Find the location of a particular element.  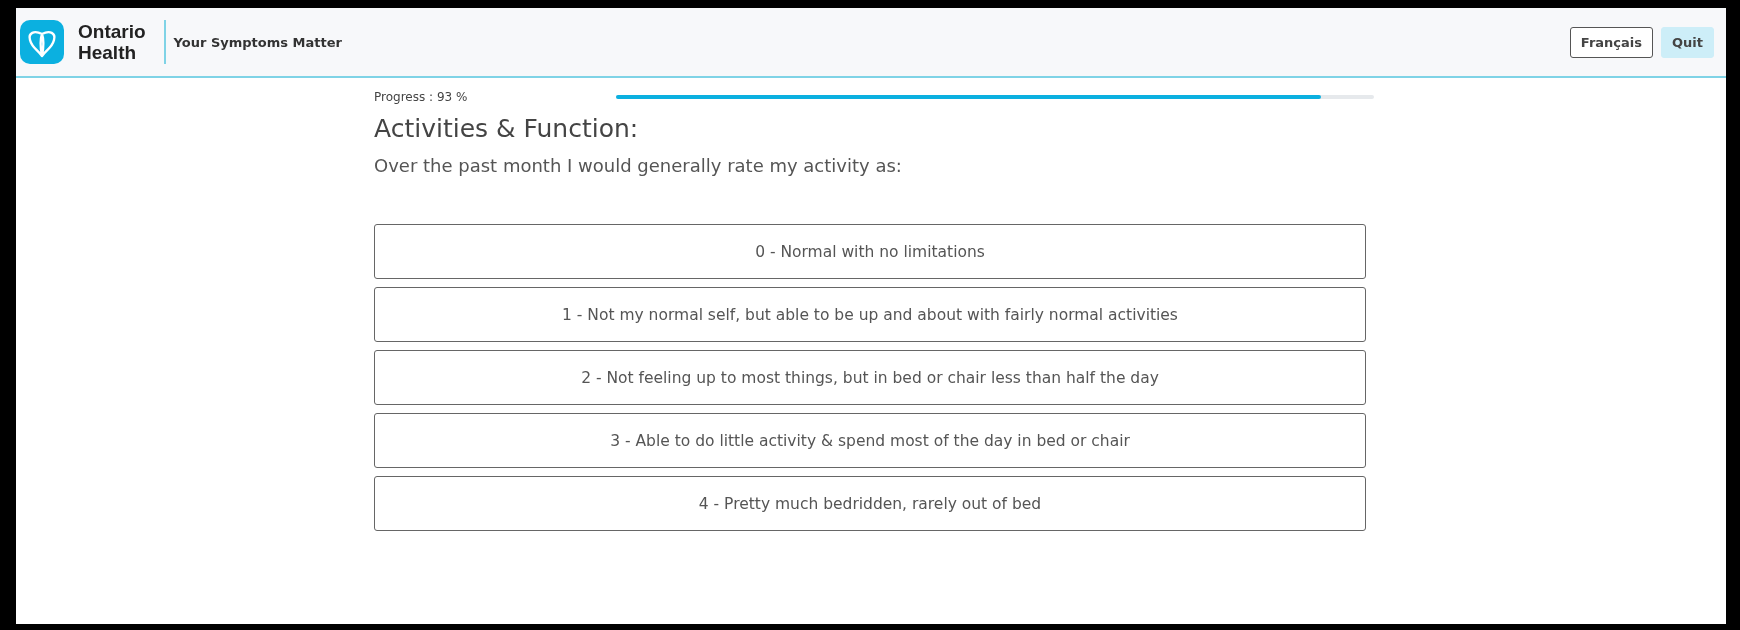

answer-option: 4 - Pretty much bedridden, rarely out of bed is located at coordinates (870, 503).